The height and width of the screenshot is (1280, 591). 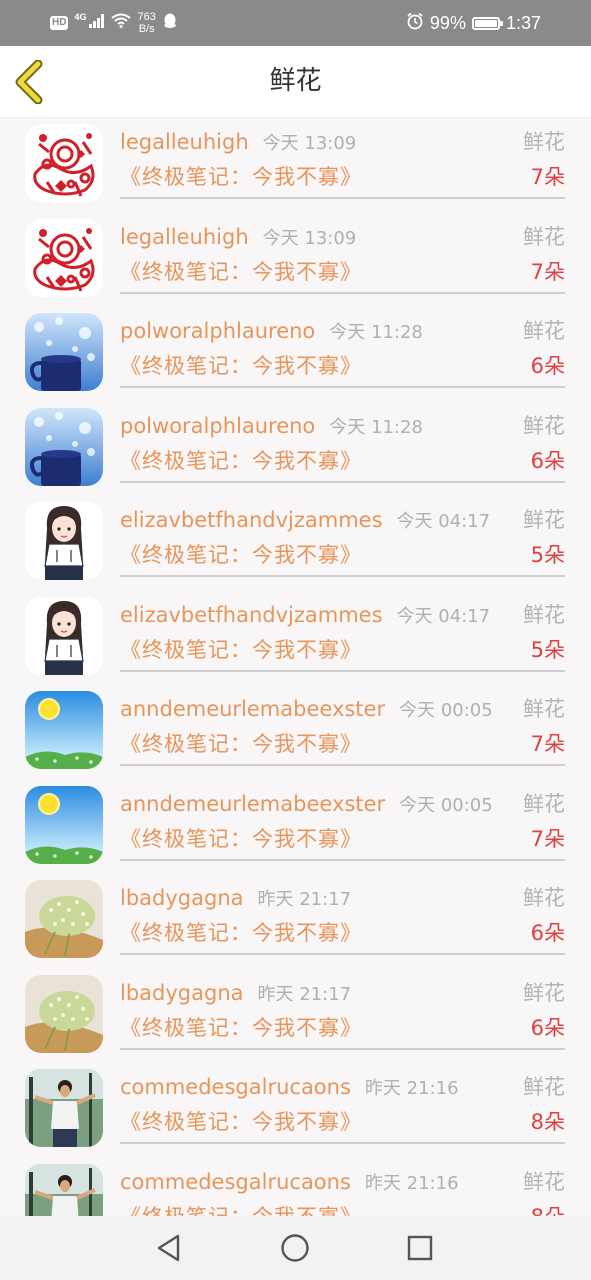 I want to click on nav-recents-button, so click(x=420, y=1248).